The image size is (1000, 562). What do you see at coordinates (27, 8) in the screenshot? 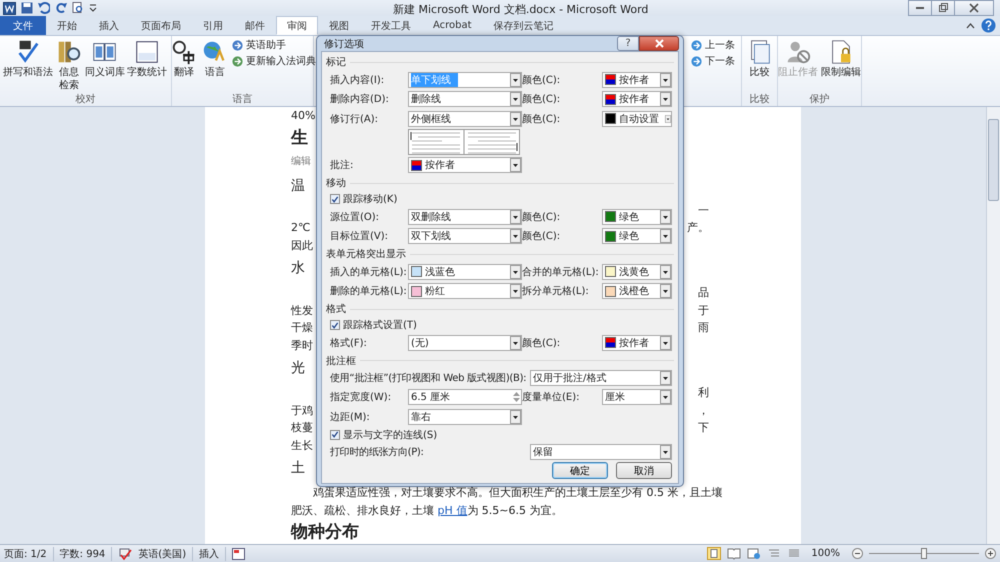
I see `save-icon` at bounding box center [27, 8].